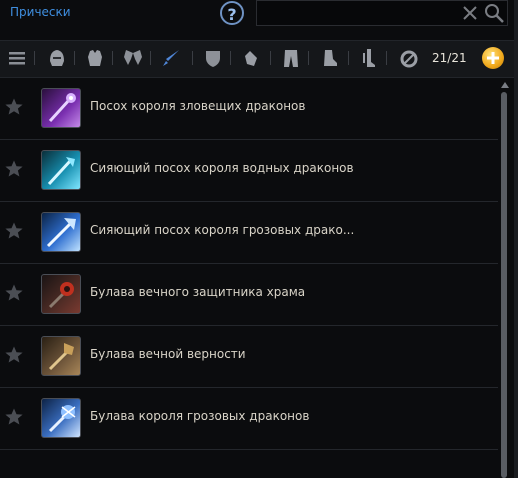  I want to click on help-button: ?, so click(232, 13).